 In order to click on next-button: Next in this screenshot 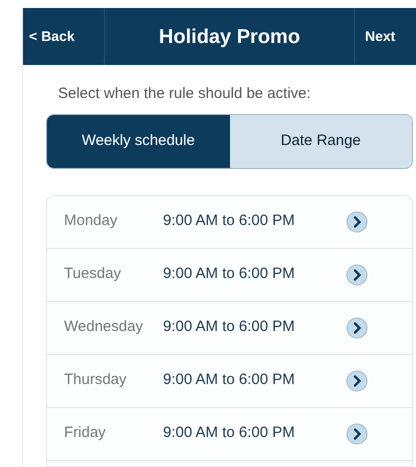, I will do `click(385, 36)`.